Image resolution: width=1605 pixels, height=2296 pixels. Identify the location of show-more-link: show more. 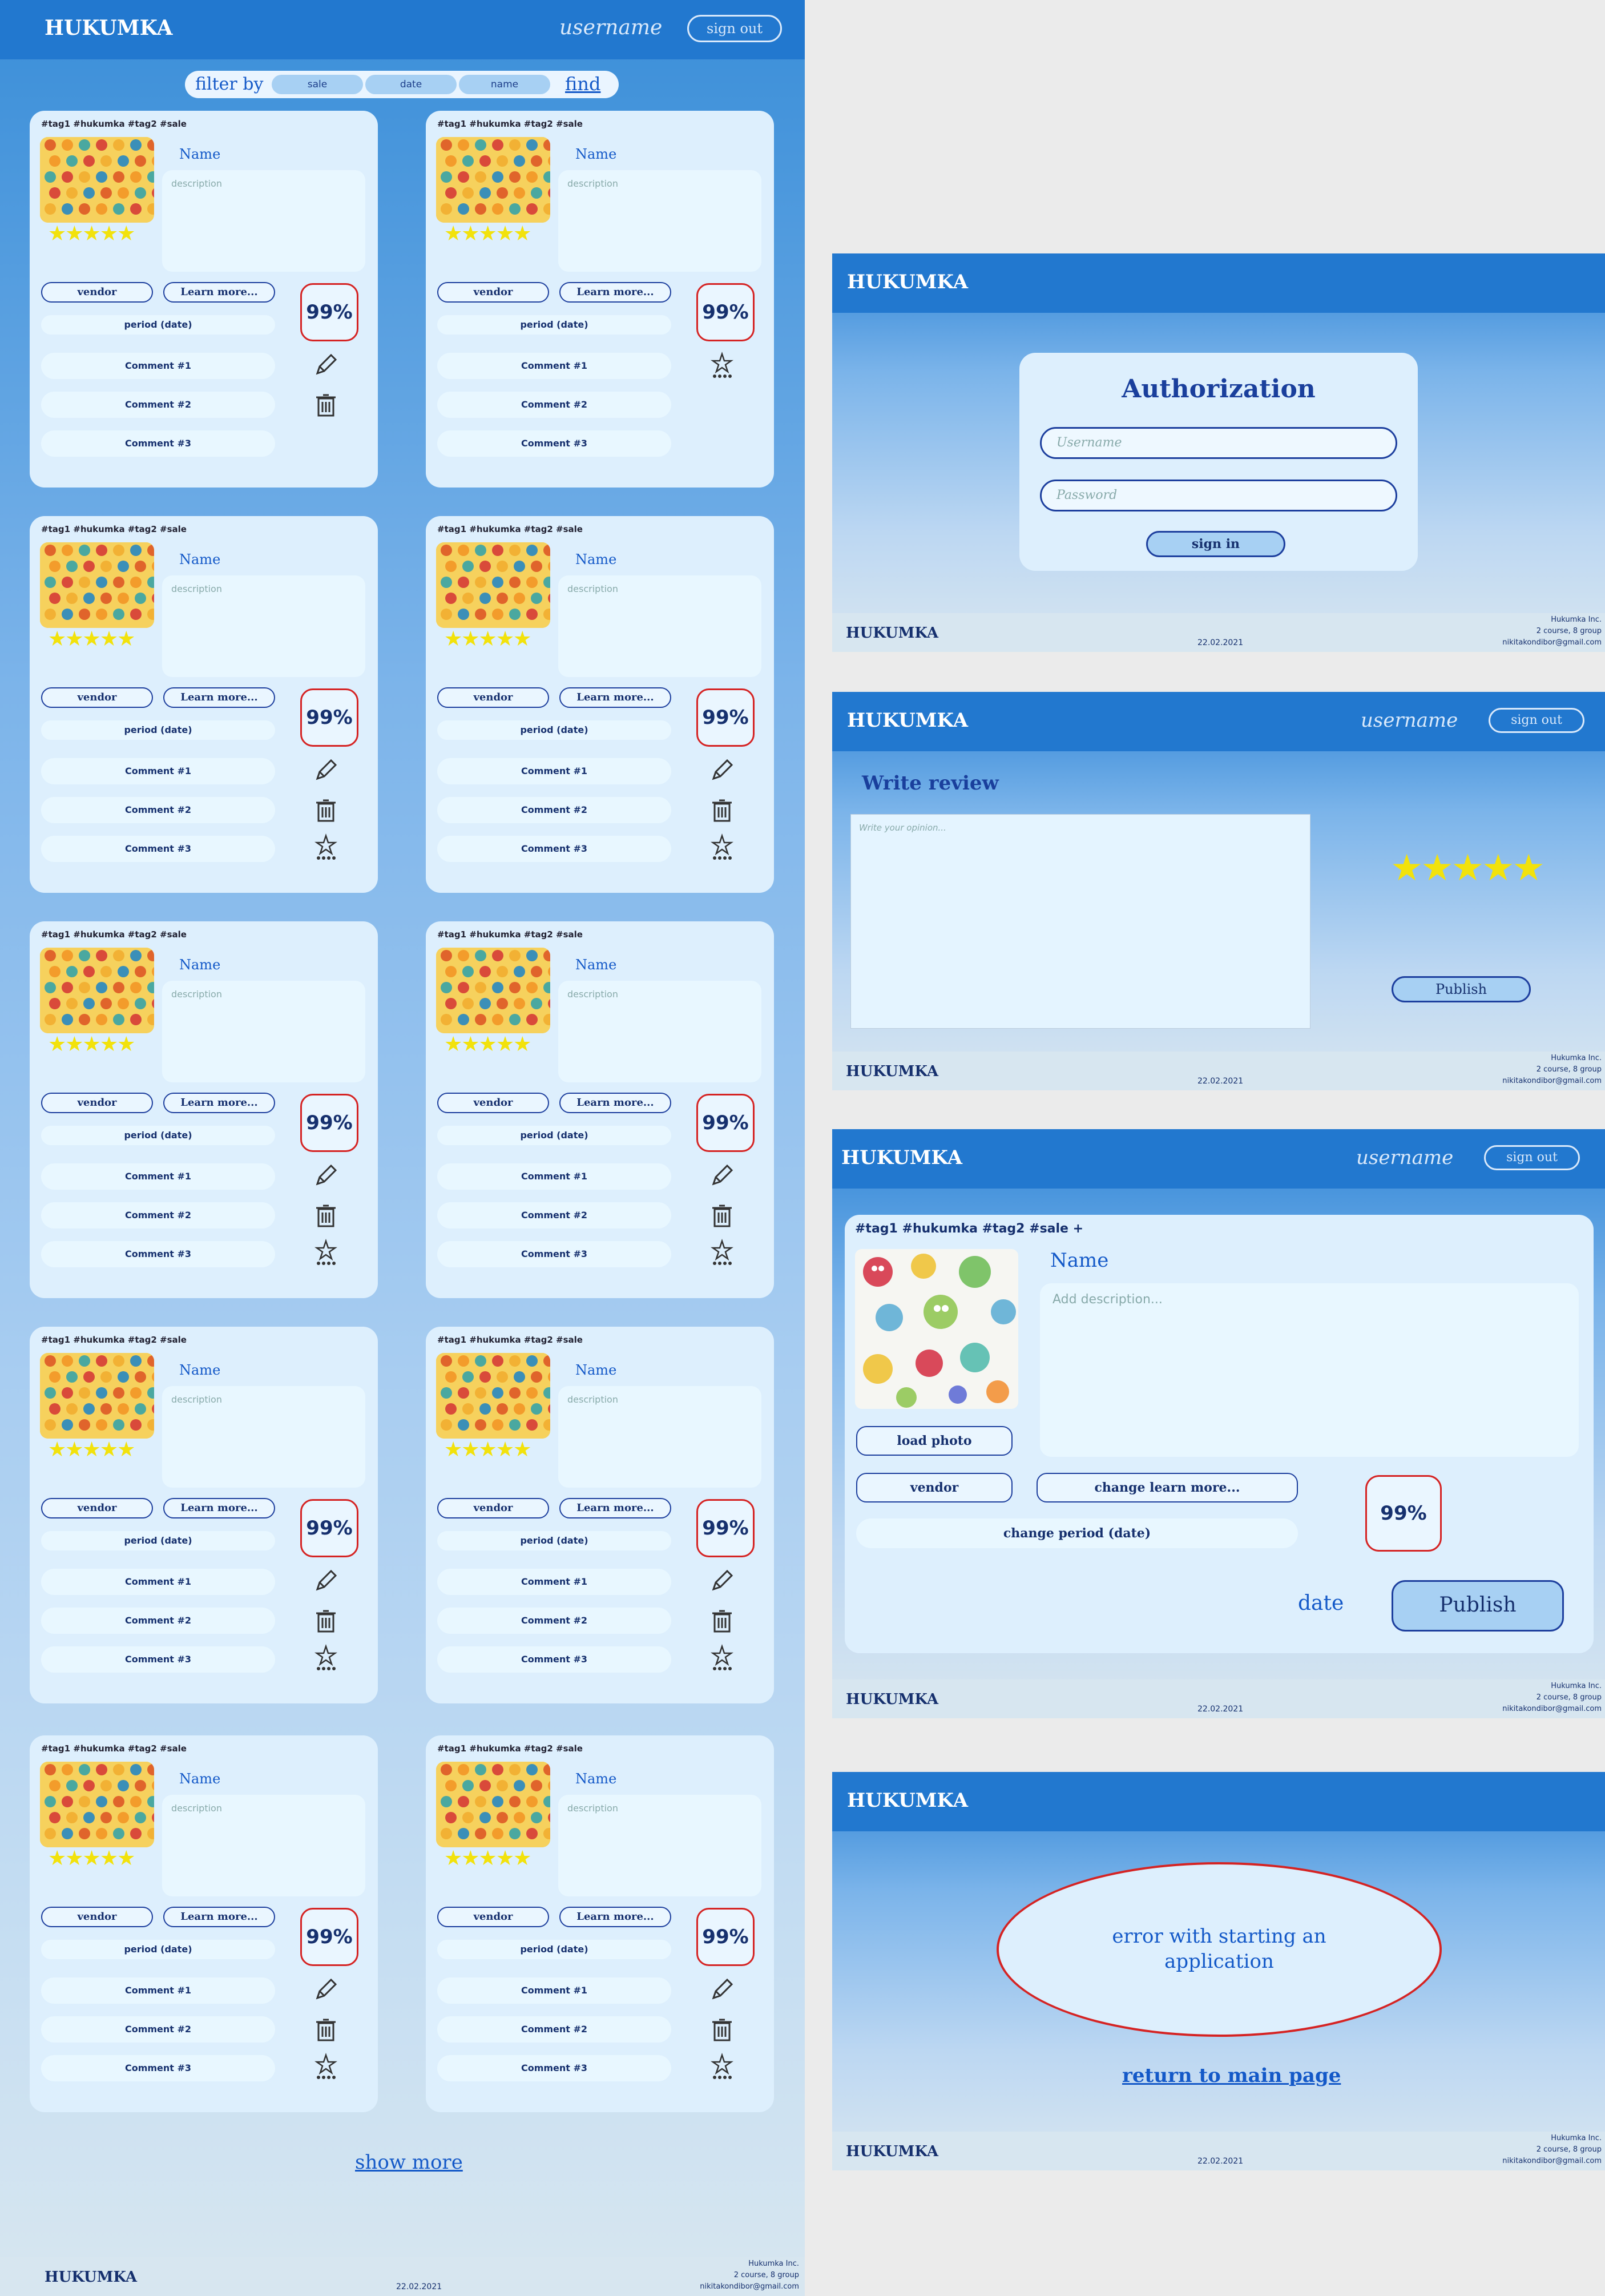
(409, 2162).